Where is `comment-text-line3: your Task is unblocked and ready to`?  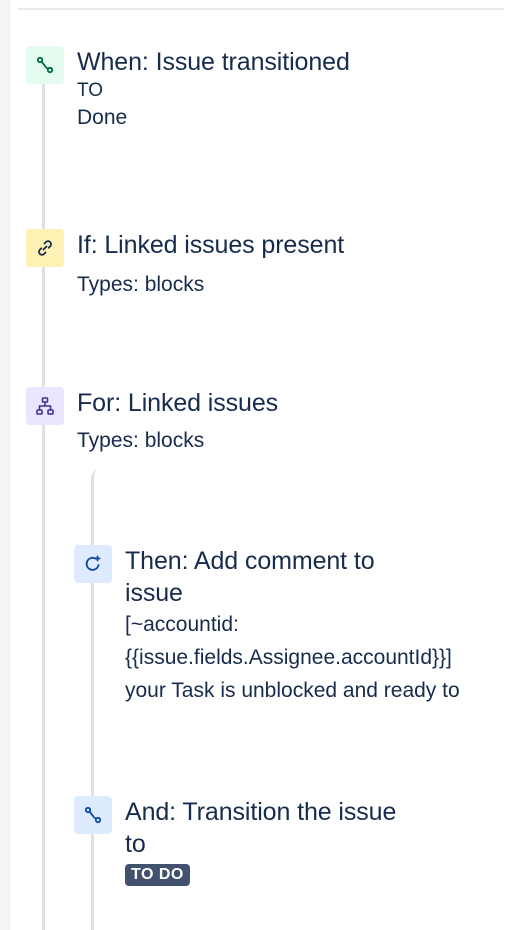
comment-text-line3: your Task is unblocked and ready to is located at coordinates (292, 690).